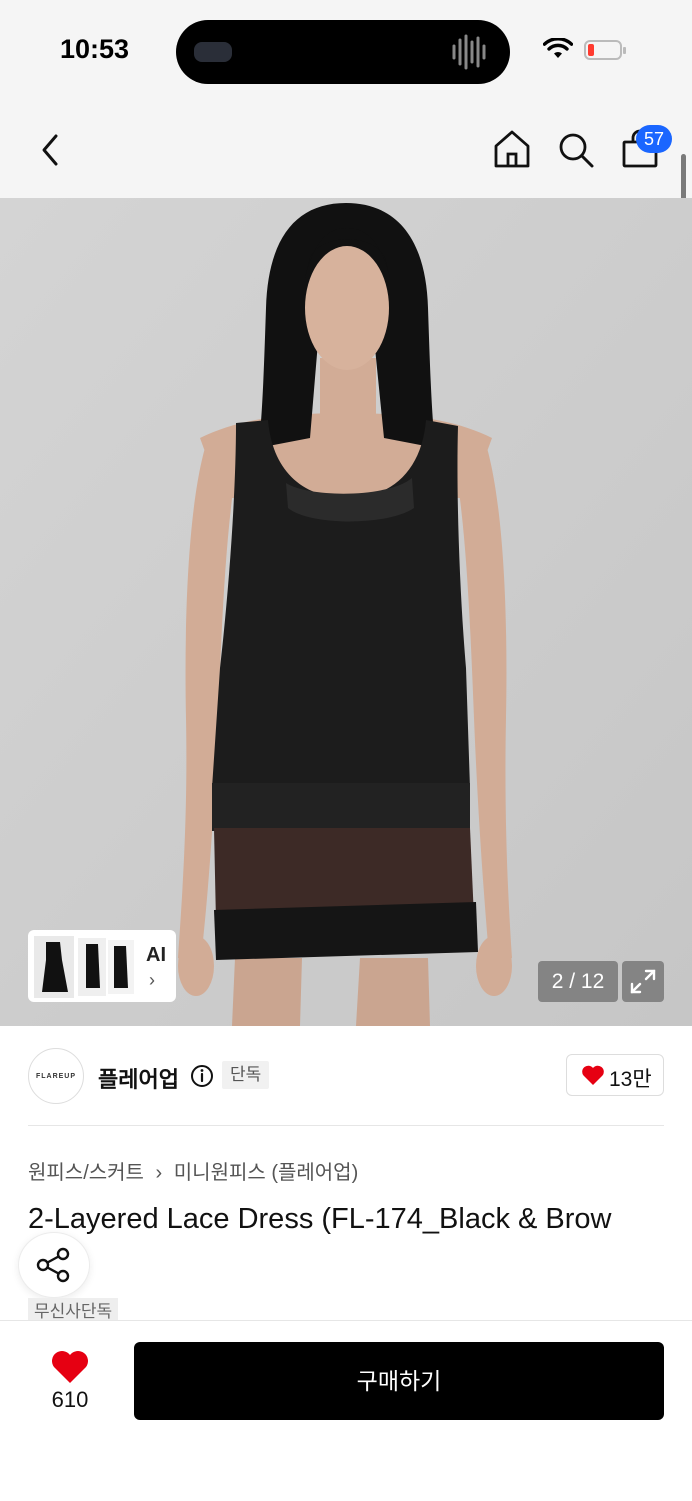 This screenshot has height=1501, width=692. I want to click on expand-icon, so click(643, 981).